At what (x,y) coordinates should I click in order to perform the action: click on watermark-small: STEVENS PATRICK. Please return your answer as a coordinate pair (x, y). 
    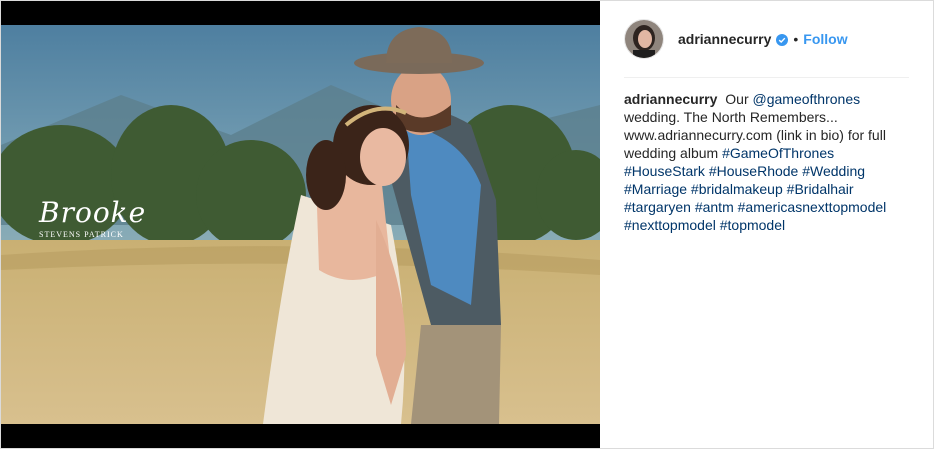
    Looking at the image, I should click on (81, 234).